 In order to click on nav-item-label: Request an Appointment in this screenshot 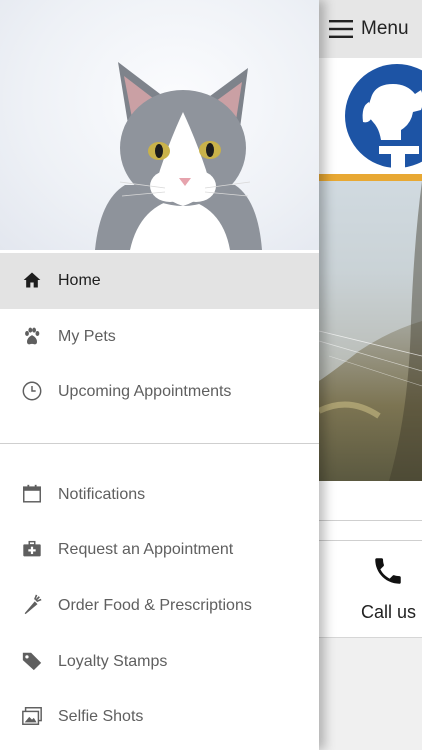, I will do `click(146, 549)`.